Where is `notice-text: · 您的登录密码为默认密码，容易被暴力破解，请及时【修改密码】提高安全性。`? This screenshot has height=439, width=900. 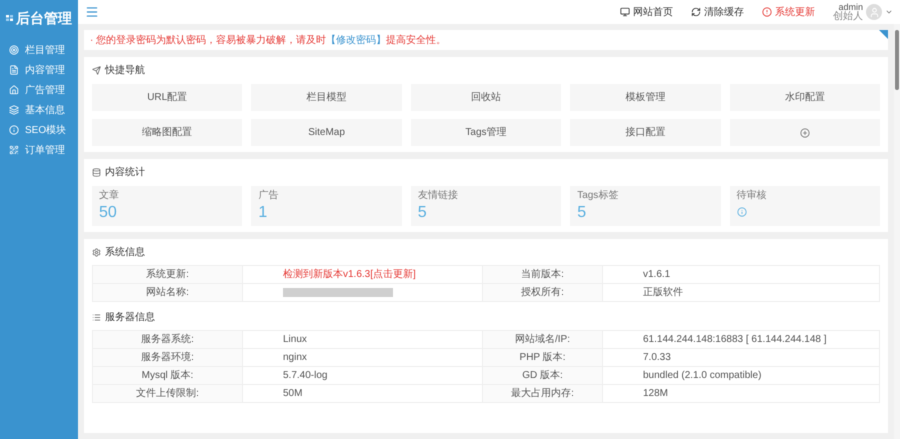
notice-text: · 您的登录密码为默认密码，容易被暴力破解，请及时【修改密码】提高安全性。 is located at coordinates (268, 41).